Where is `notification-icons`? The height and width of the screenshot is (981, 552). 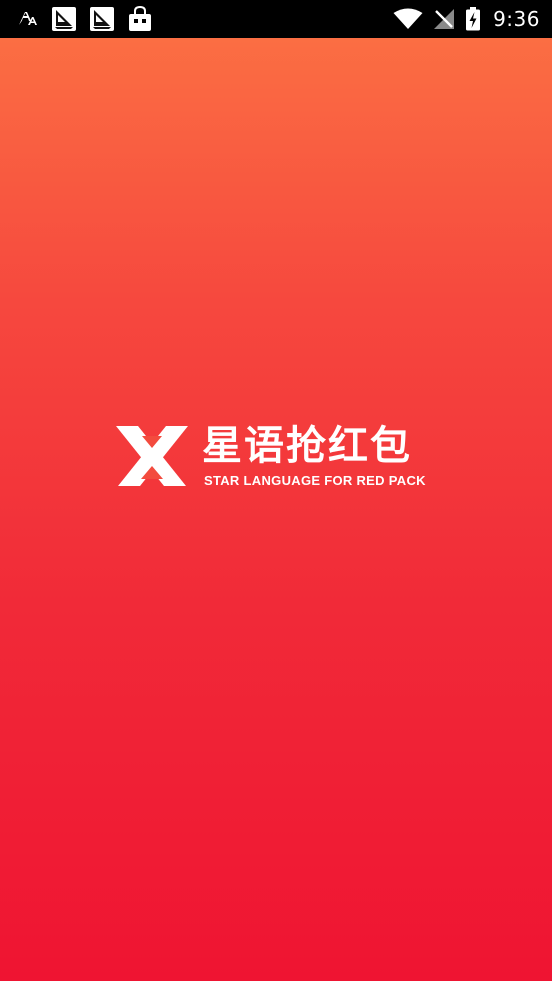
notification-icons is located at coordinates (85, 19).